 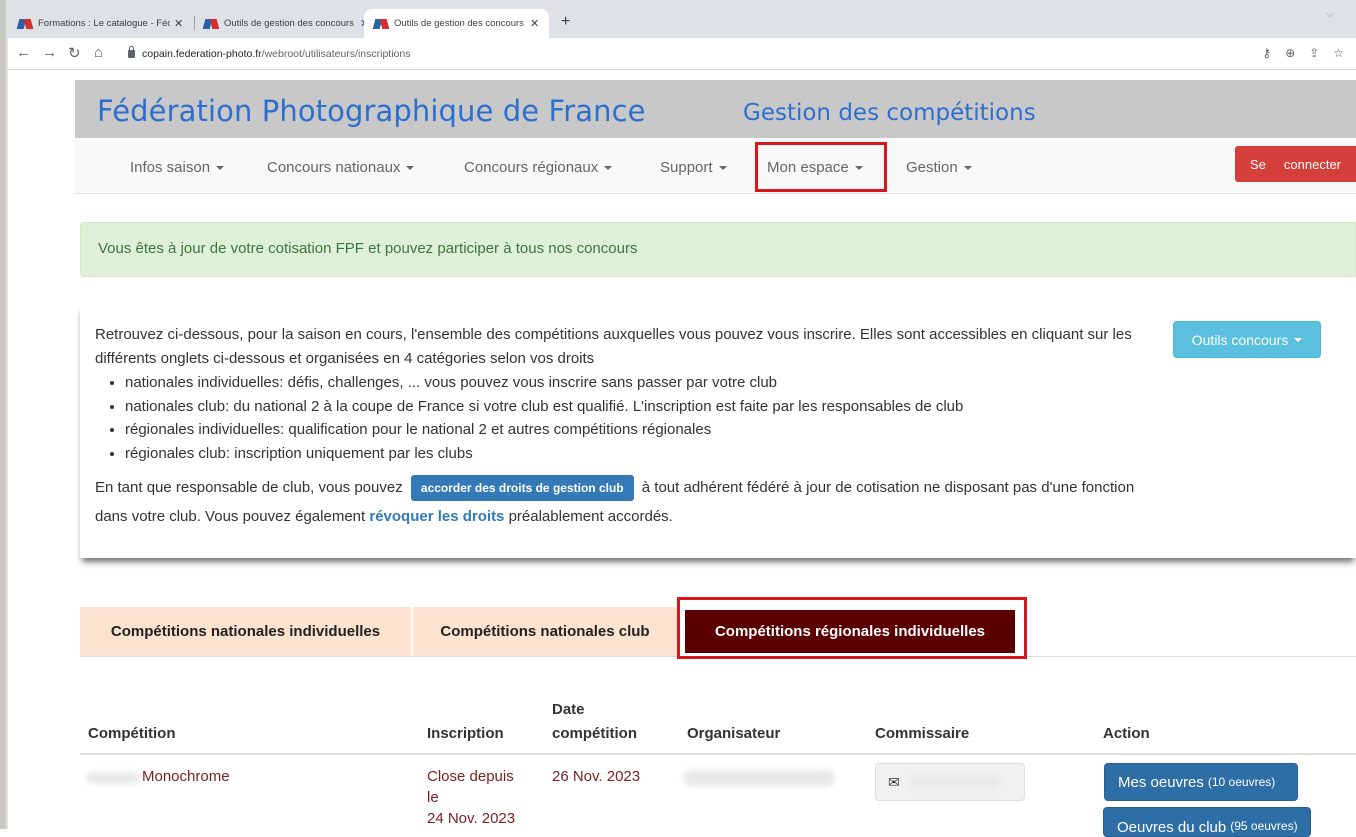 I want to click on tools-dropdown-button: Outils concours, so click(x=1247, y=339).